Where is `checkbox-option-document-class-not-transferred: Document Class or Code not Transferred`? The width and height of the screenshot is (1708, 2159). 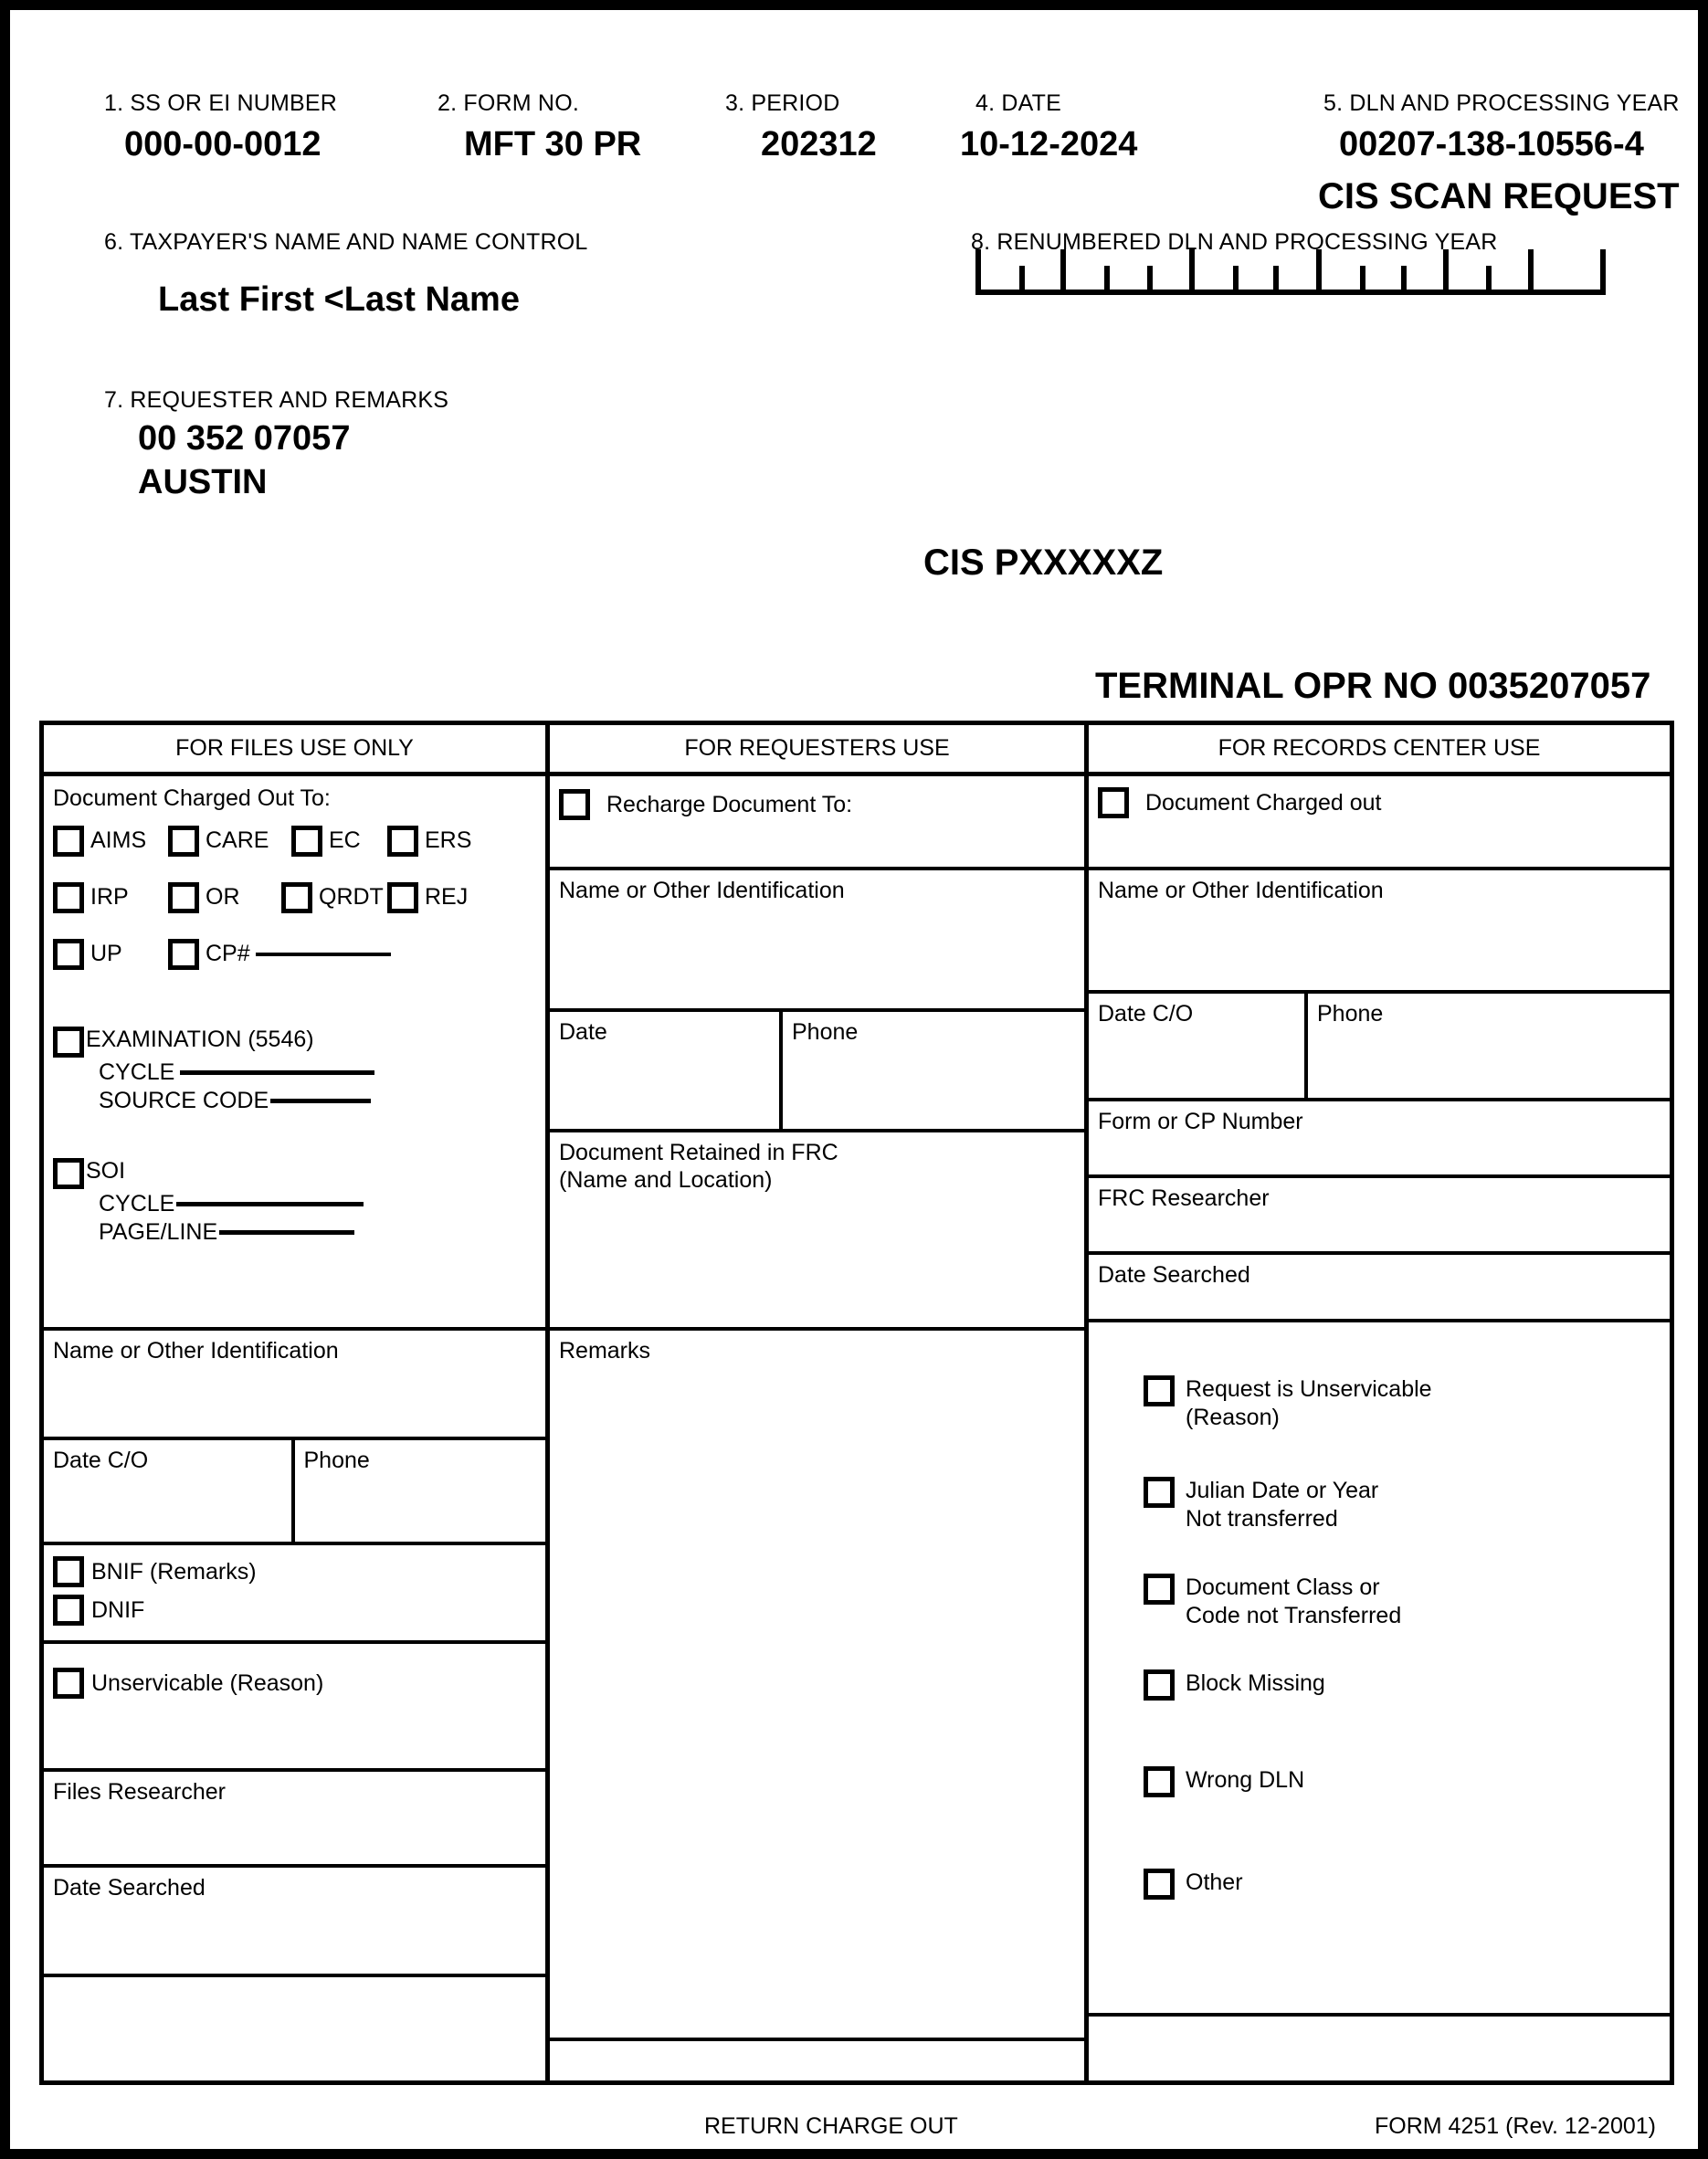
checkbox-option-document-class-not-transferred: Document Class or Code not Transferred is located at coordinates (1402, 1602).